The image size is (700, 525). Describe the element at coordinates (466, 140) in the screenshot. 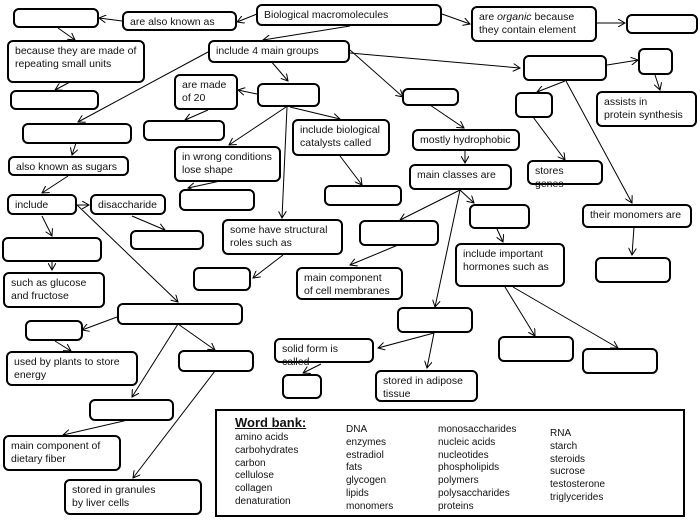

I see `node-mostly-hydrophobic: mostly hydrophobic` at that location.